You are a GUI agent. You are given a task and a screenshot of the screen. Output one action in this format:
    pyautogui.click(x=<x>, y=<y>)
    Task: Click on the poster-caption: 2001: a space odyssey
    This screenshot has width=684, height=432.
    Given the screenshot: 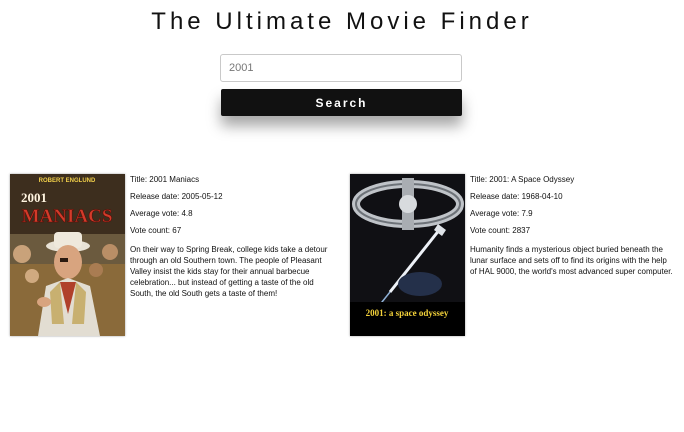 What is the action you would take?
    pyautogui.click(x=407, y=313)
    